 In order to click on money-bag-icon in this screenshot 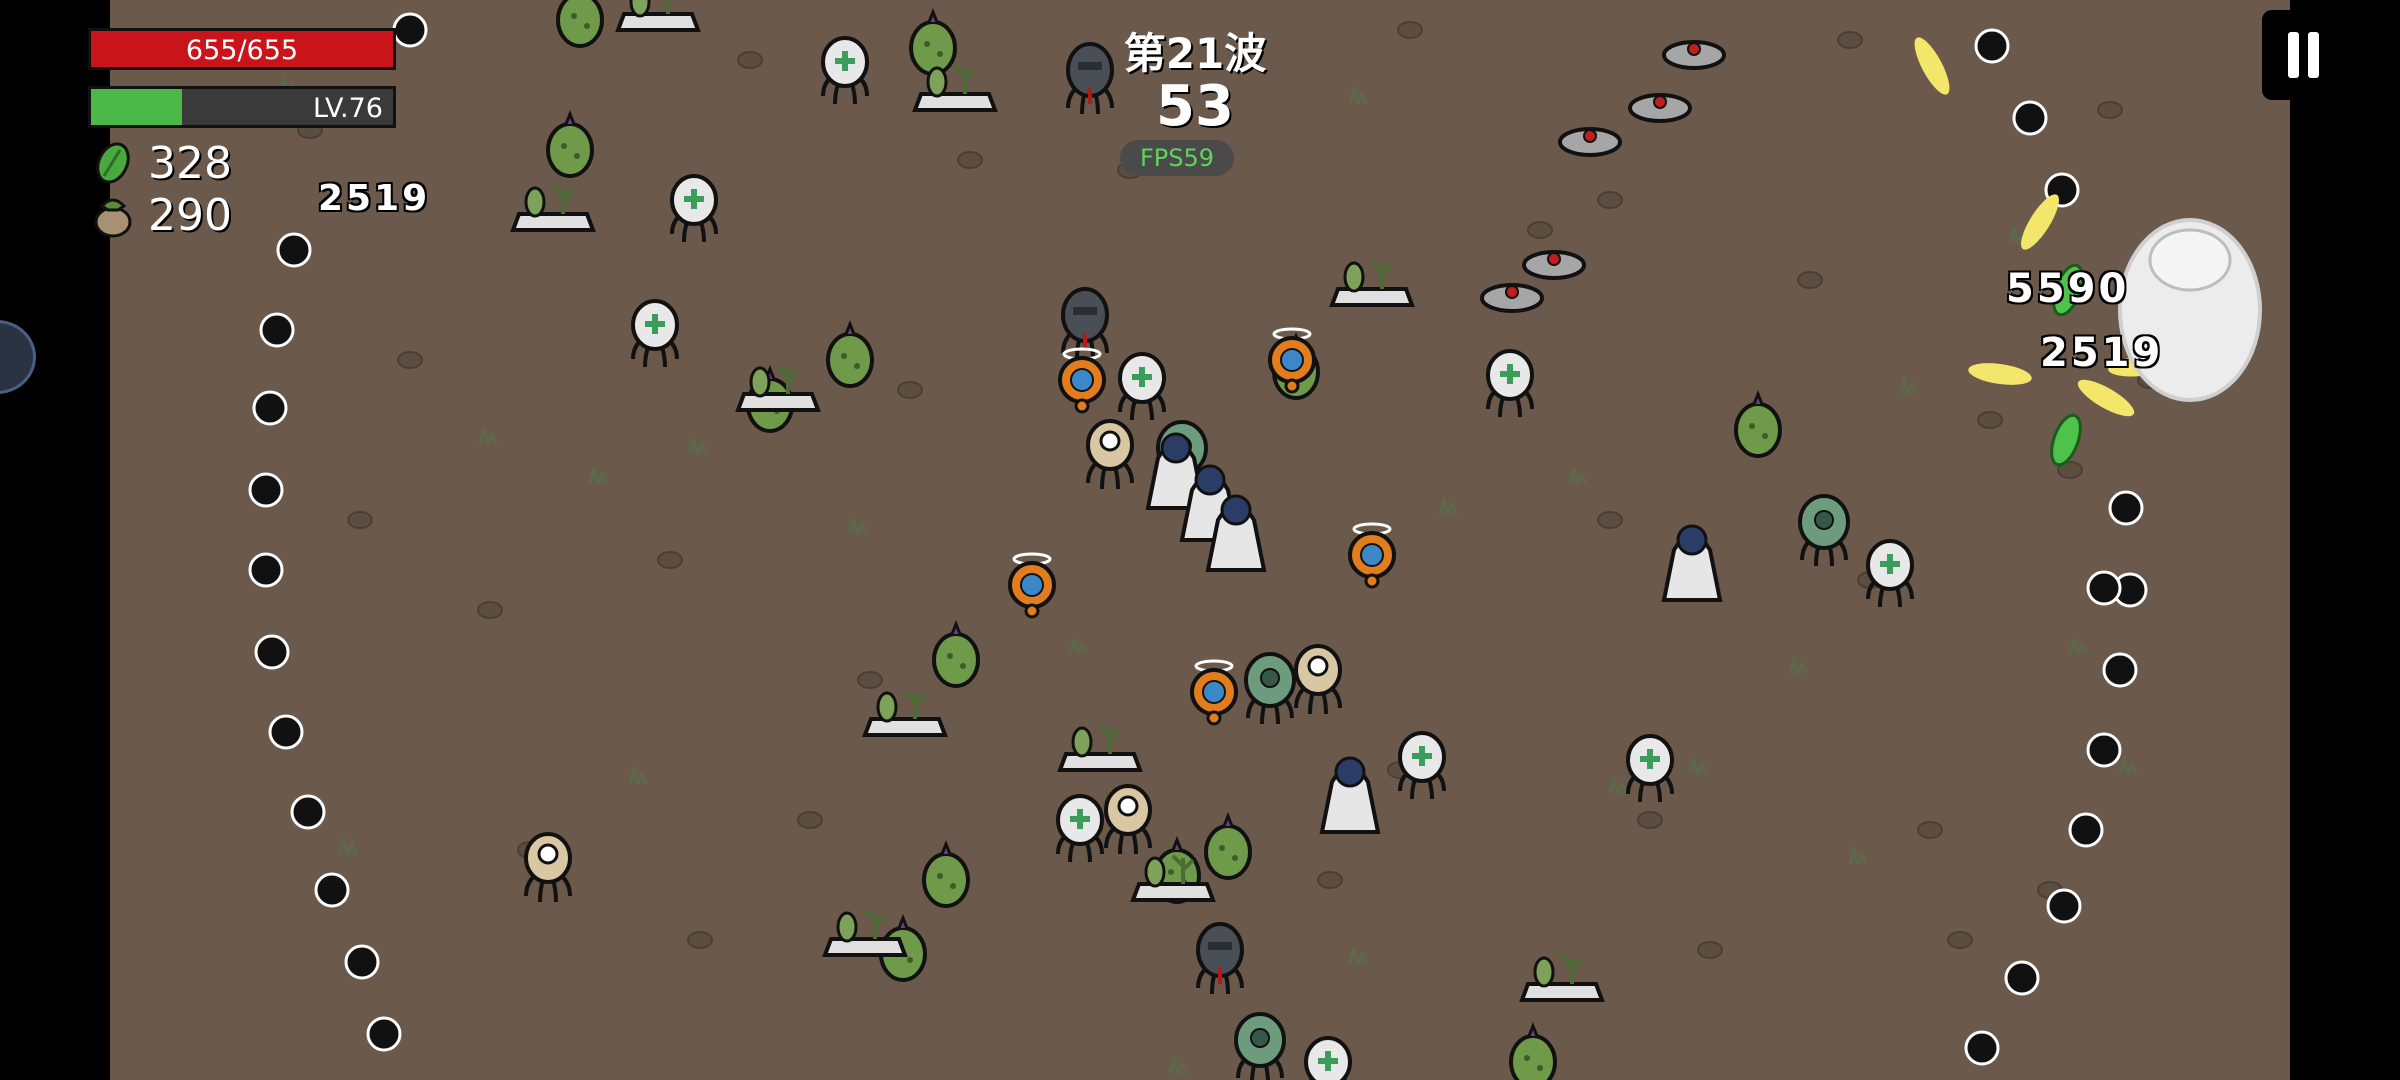, I will do `click(113, 218)`.